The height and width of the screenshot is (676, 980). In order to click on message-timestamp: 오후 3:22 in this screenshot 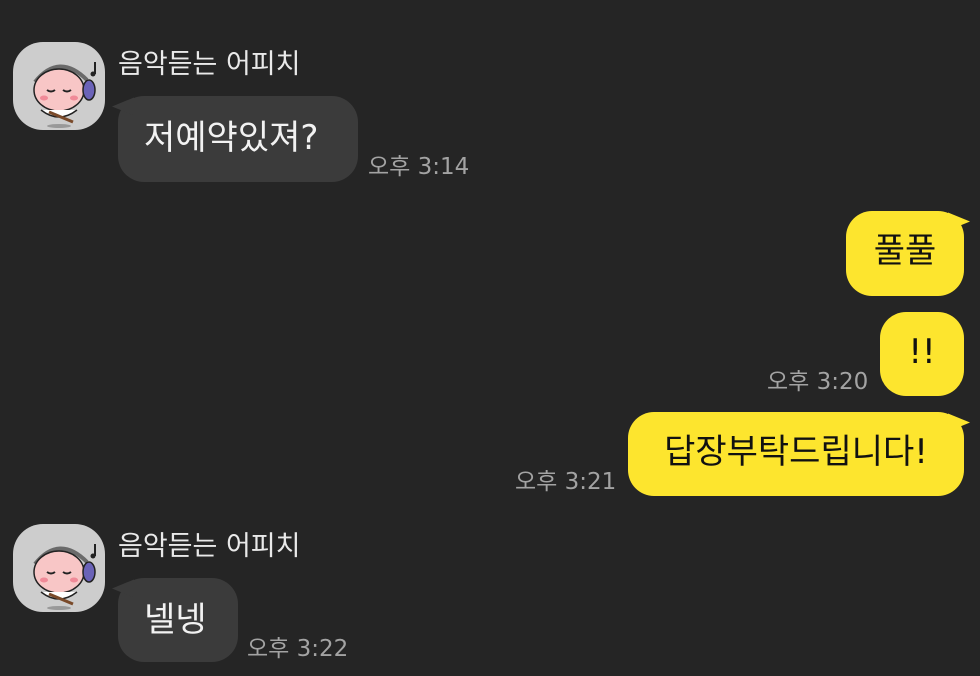, I will do `click(298, 649)`.